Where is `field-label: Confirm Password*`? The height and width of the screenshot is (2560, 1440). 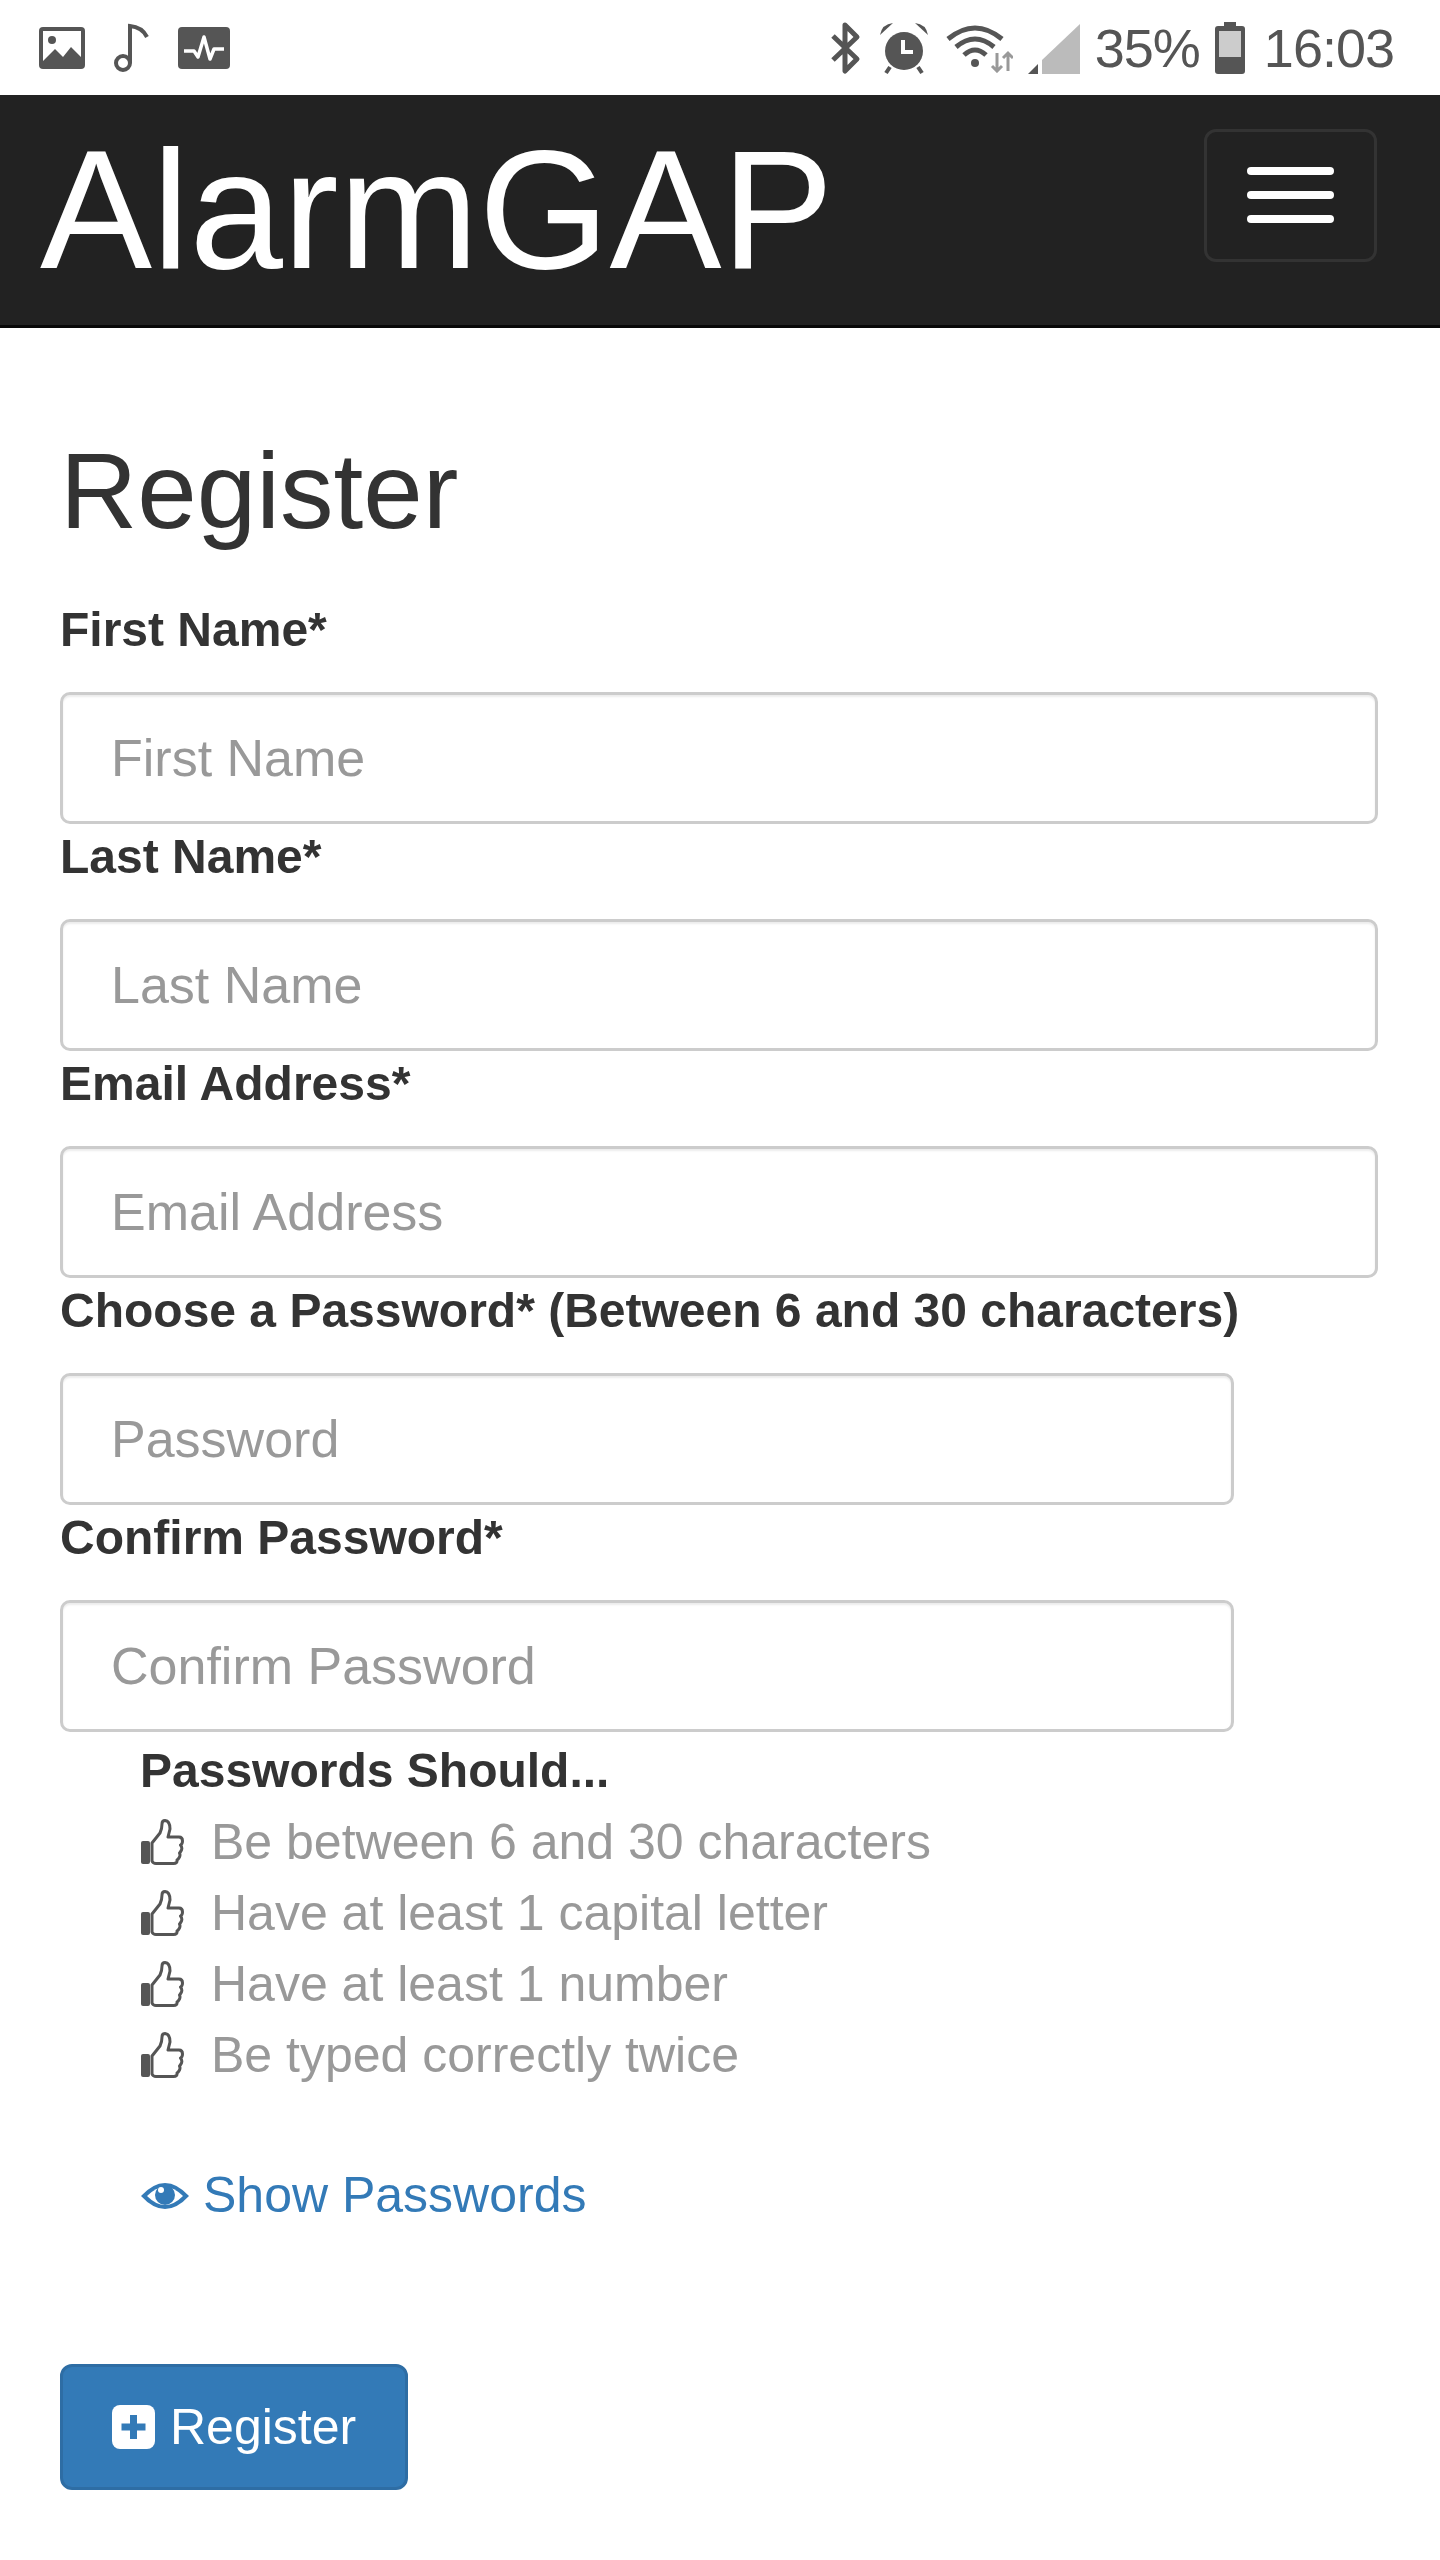 field-label: Confirm Password* is located at coordinates (282, 1538).